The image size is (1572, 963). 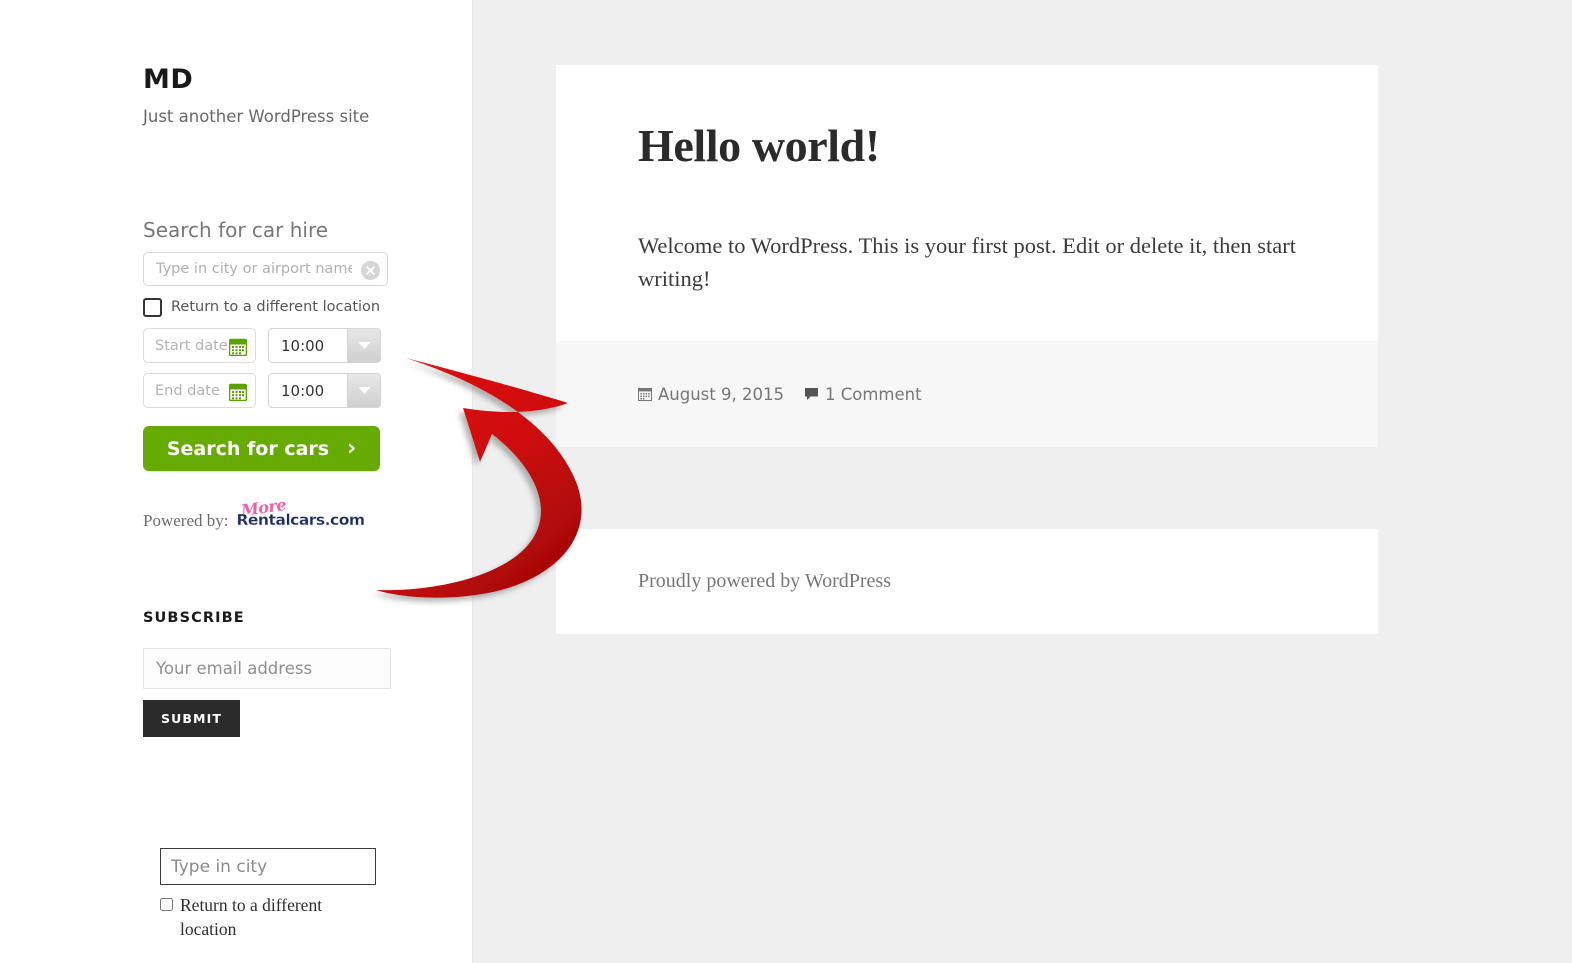 What do you see at coordinates (873, 394) in the screenshot?
I see `post-comments-text: 1 Comment` at bounding box center [873, 394].